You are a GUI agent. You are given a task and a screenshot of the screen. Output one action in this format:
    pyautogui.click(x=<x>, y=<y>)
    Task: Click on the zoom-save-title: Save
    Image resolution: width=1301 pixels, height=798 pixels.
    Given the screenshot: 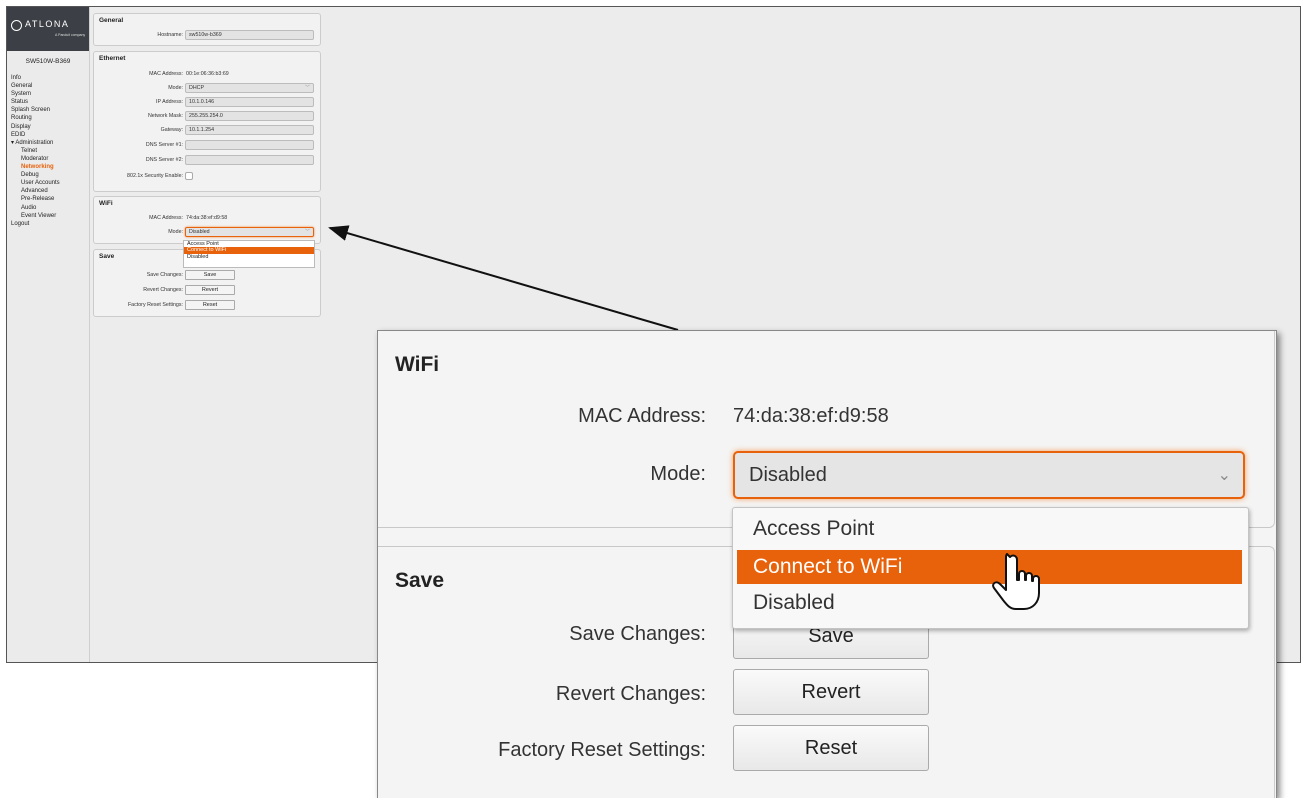 What is the action you would take?
    pyautogui.click(x=420, y=580)
    